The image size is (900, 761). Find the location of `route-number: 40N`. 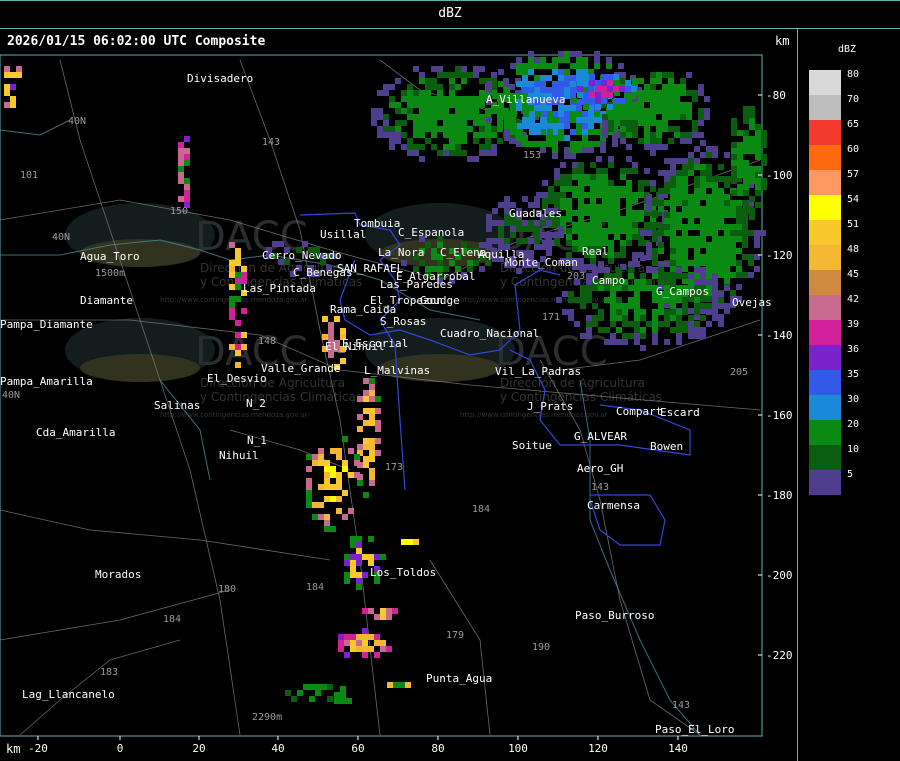

route-number: 40N is located at coordinates (11, 395).